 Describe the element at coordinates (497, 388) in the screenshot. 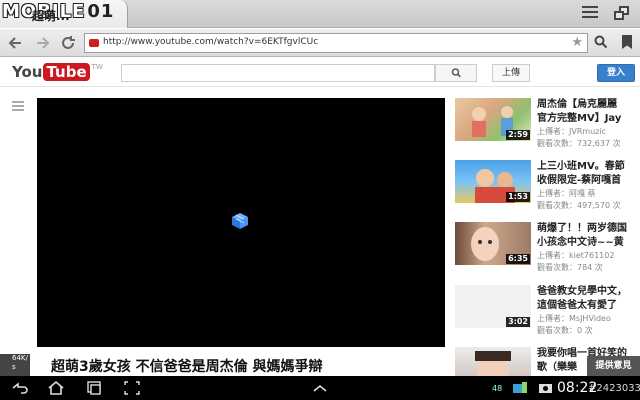

I see `status-number: 48` at that location.